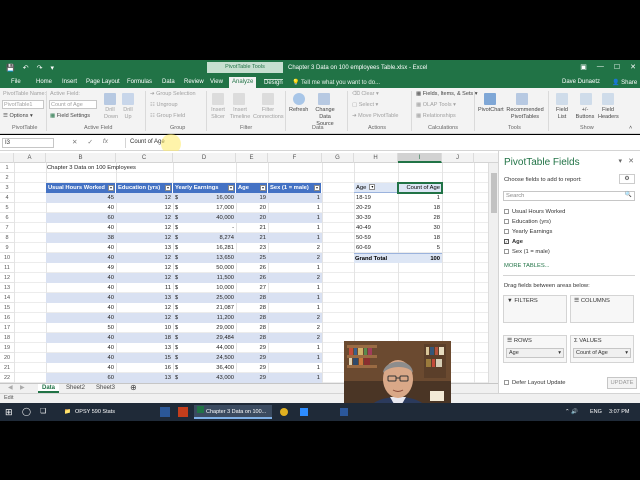 This screenshot has height=480, width=640. I want to click on table-cell: 25, so click(252, 258).